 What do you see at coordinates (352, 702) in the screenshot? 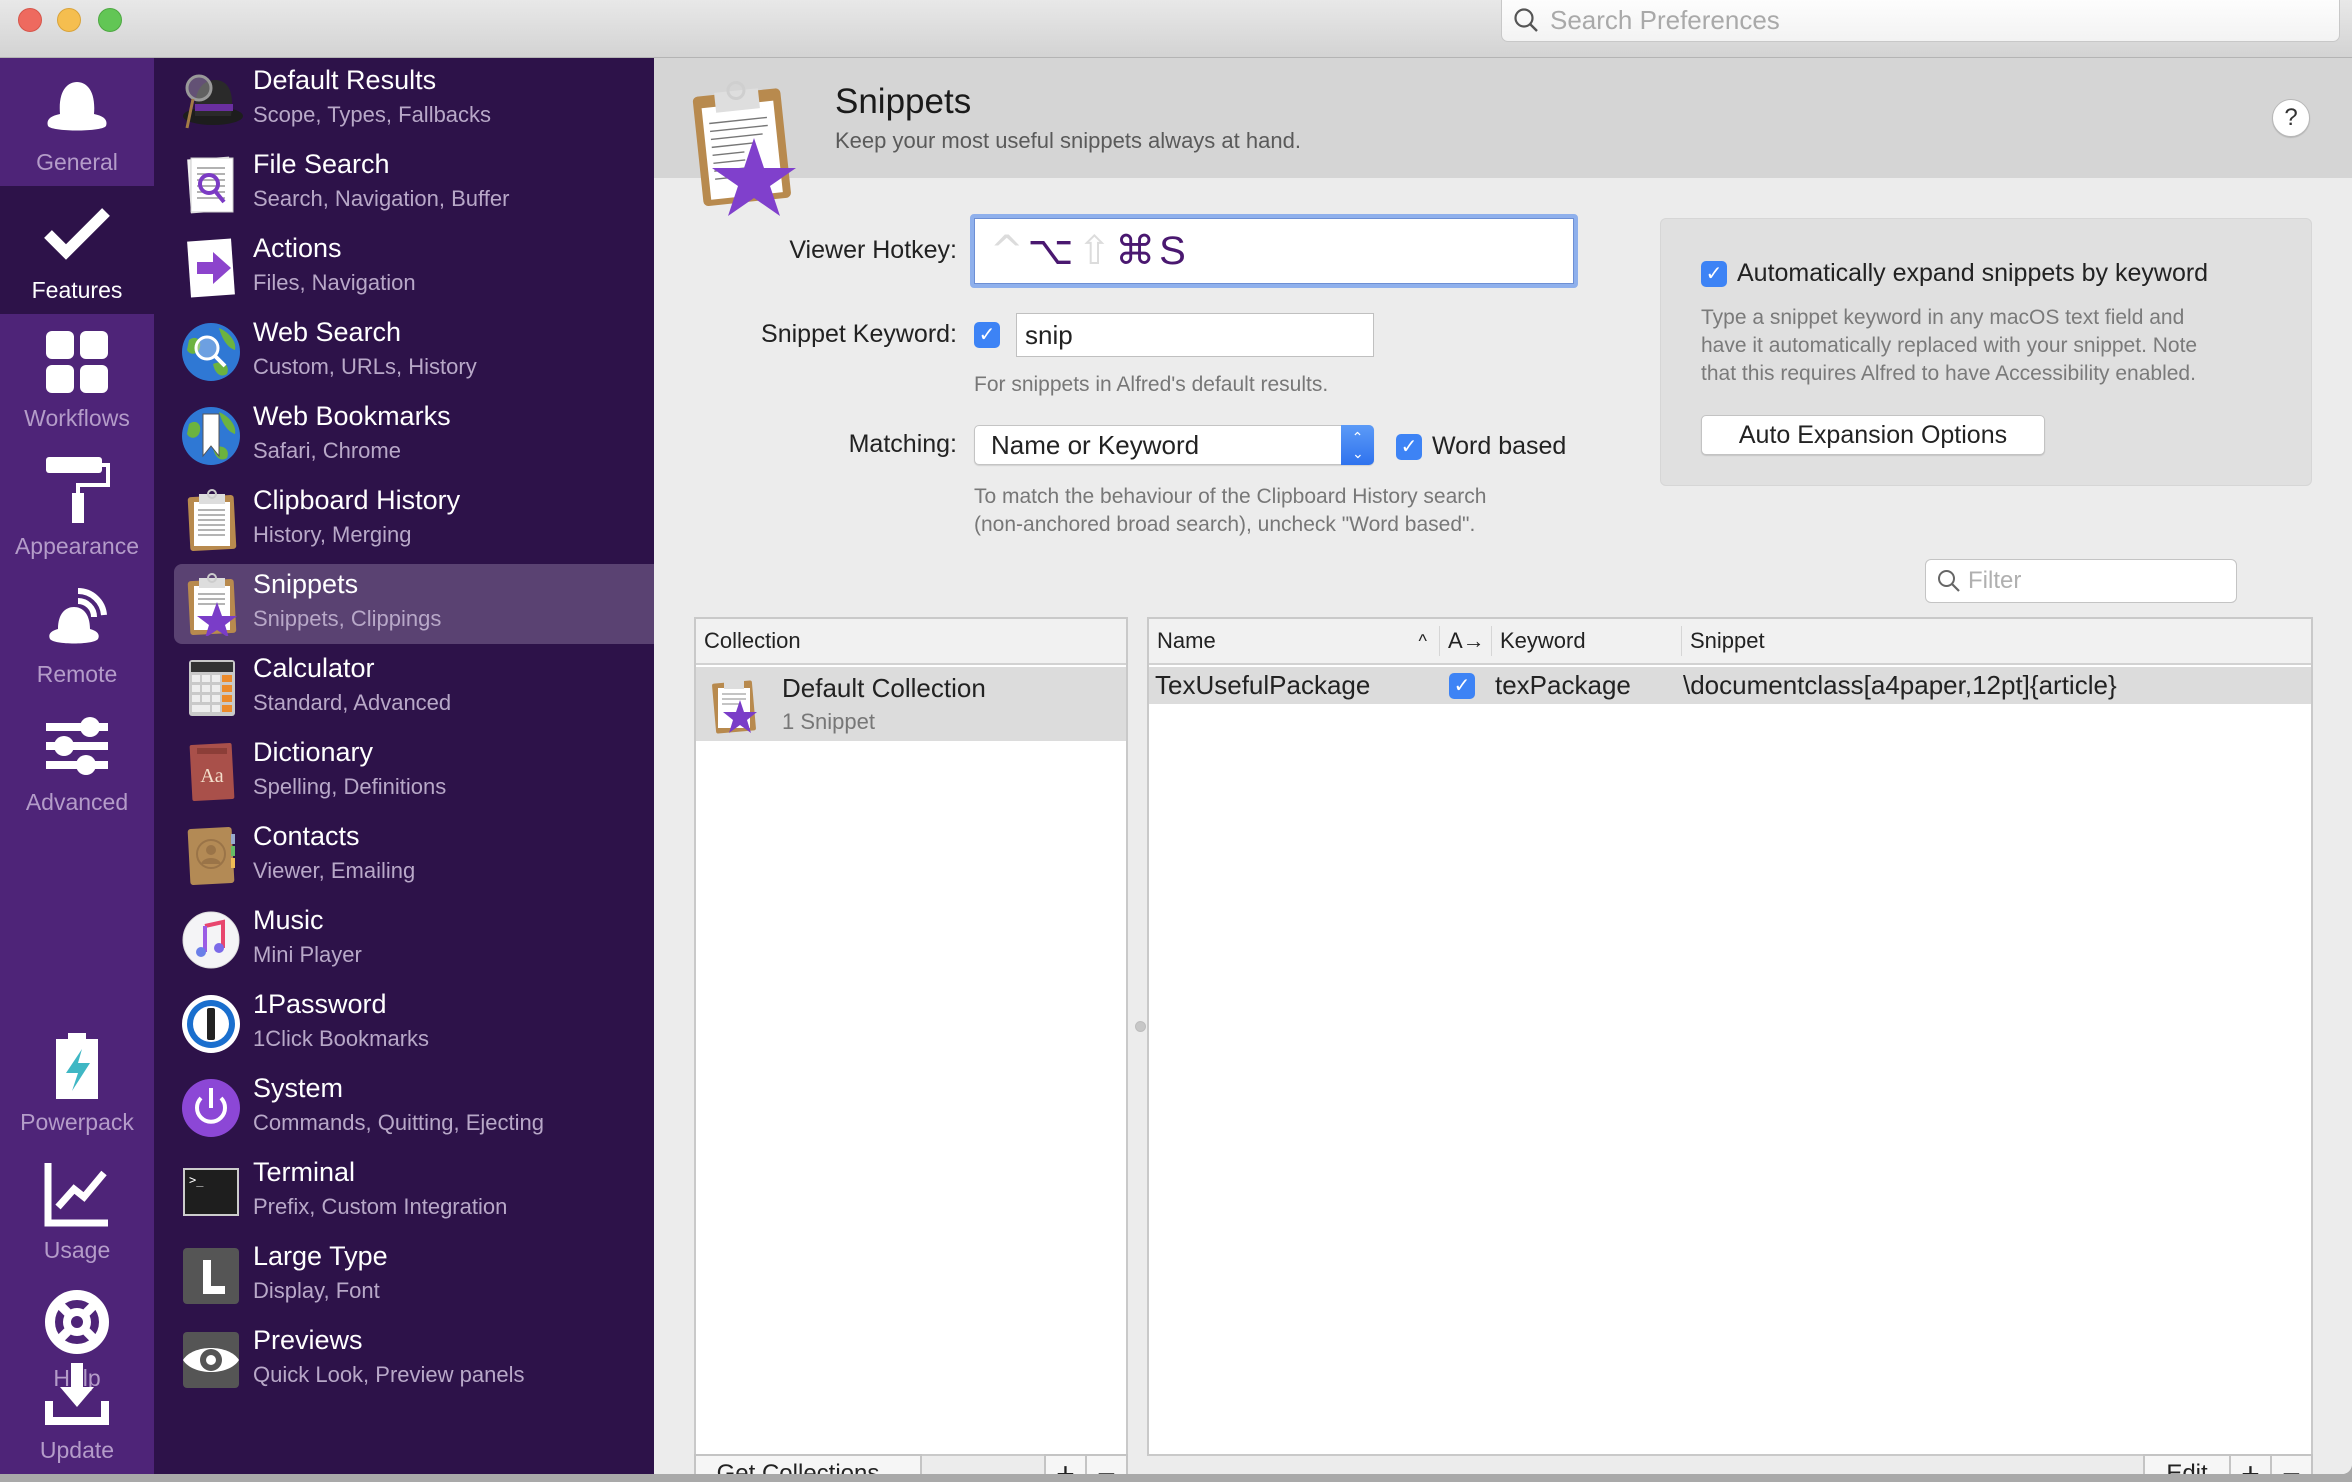
I see `feature-subtitle: Standard, Advanced` at bounding box center [352, 702].